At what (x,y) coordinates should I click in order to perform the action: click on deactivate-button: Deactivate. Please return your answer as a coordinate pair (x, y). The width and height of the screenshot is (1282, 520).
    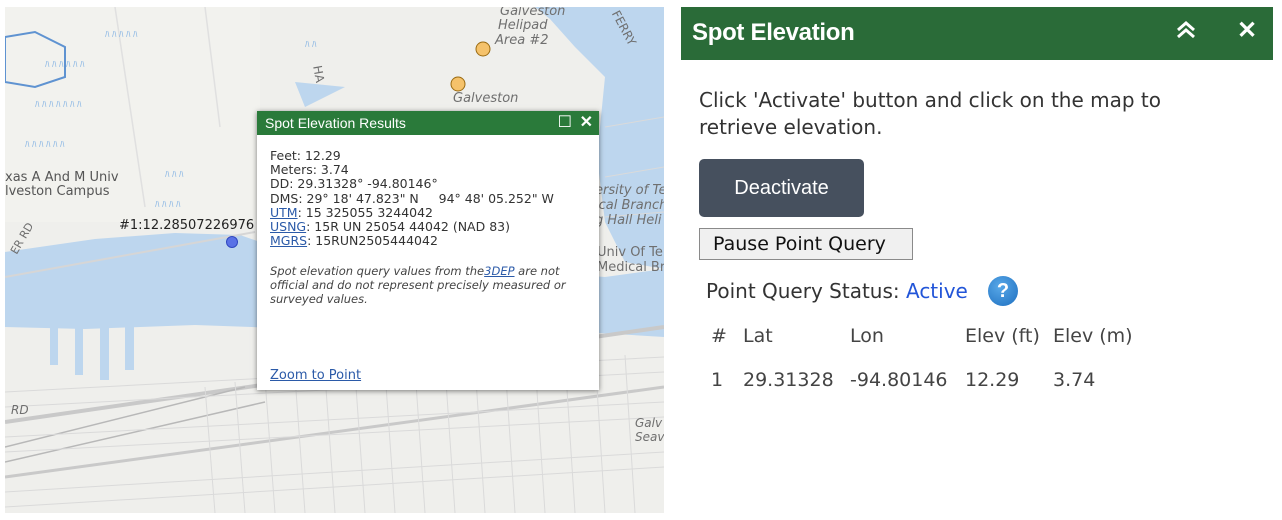
    Looking at the image, I should click on (781, 188).